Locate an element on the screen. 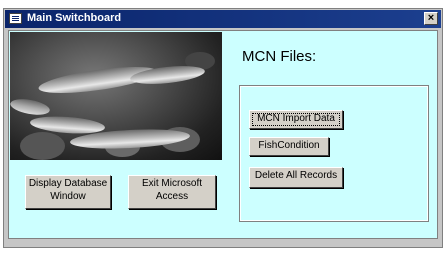 The image size is (447, 254). mcn-import-data-button: MCN Import Data is located at coordinates (296, 119).